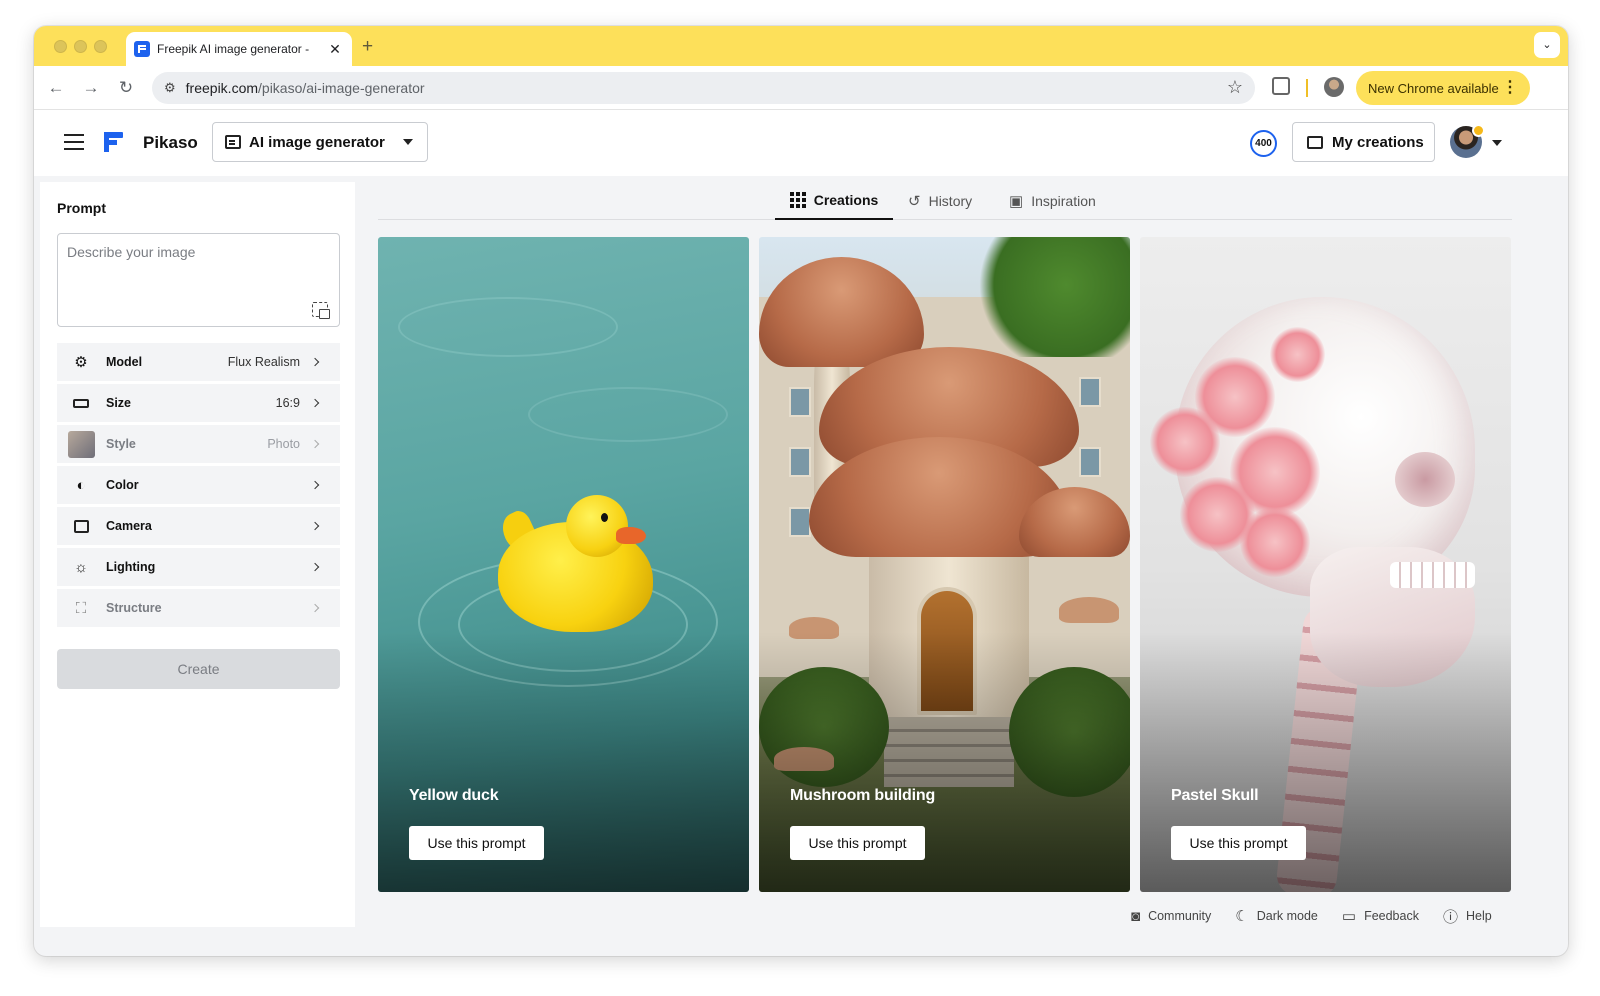  I want to click on new-tab-button: +, so click(367, 47).